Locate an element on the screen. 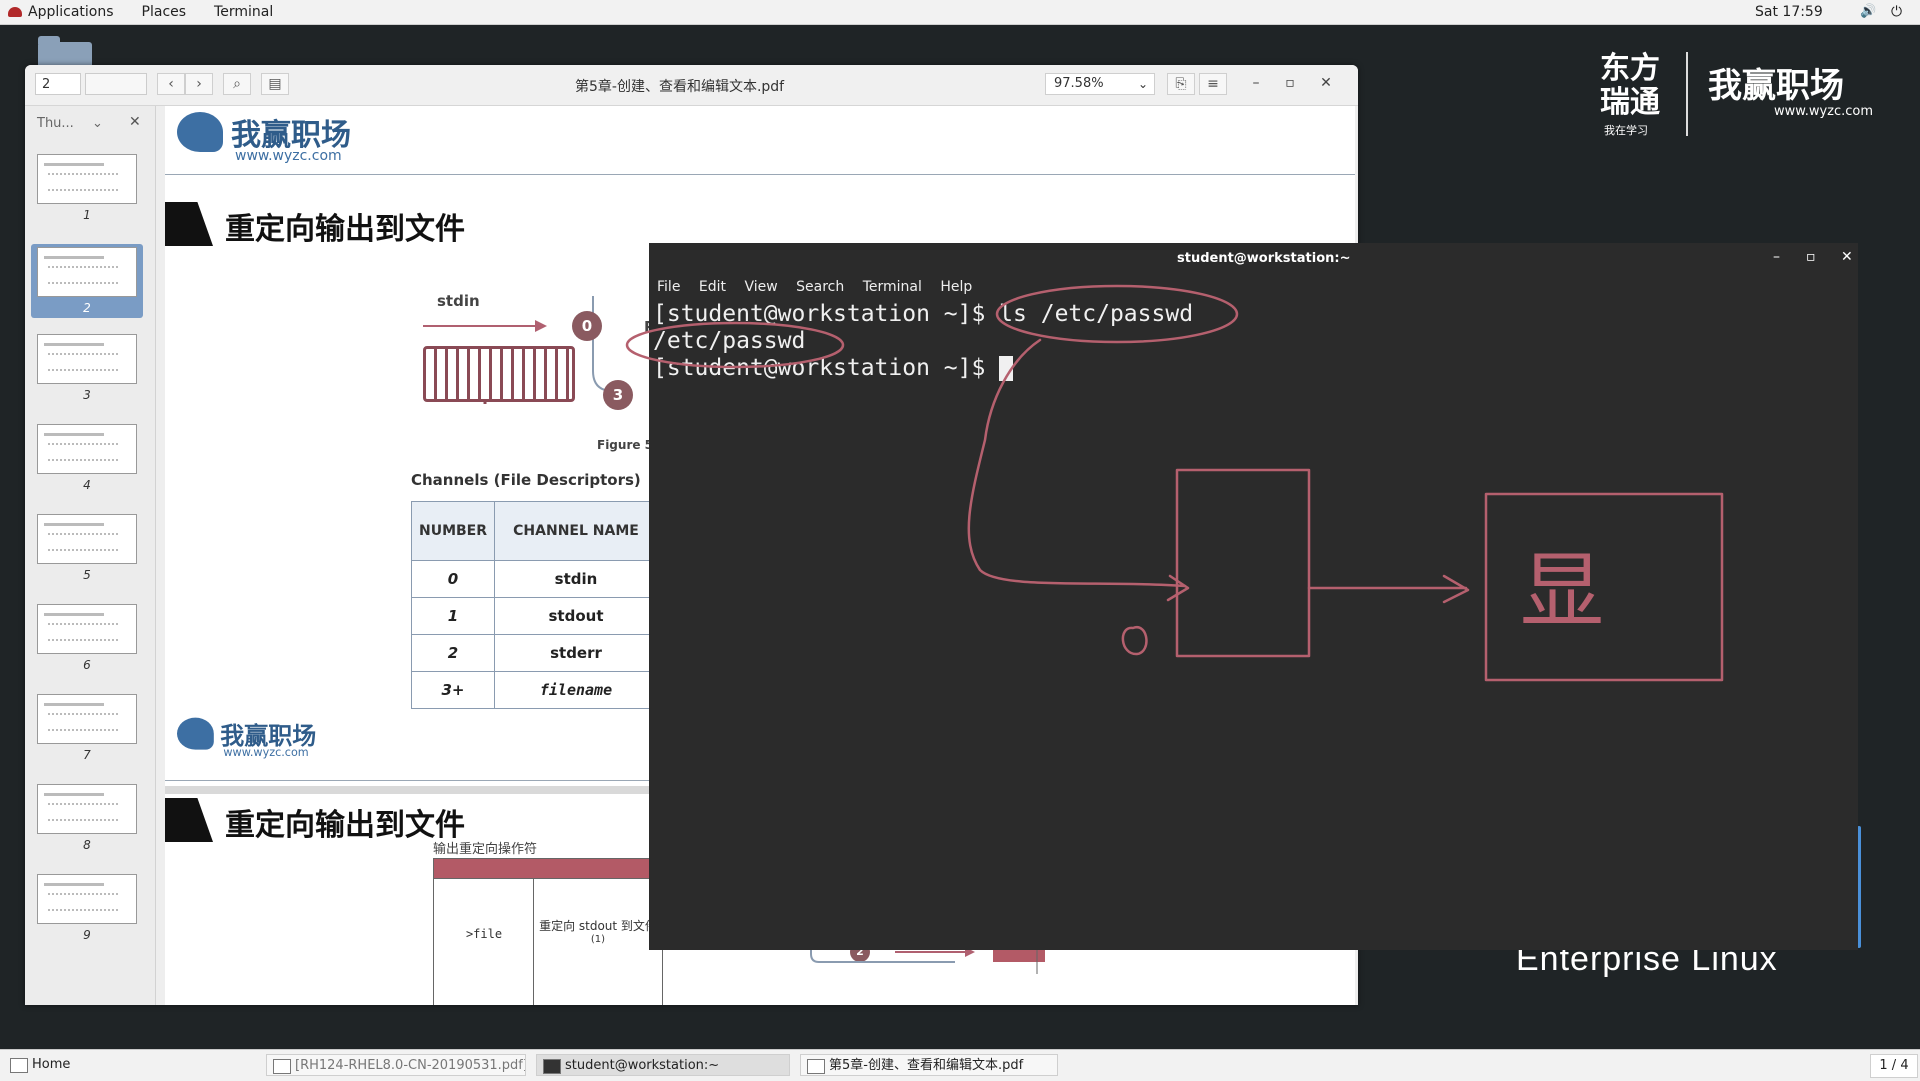  taskbar-item-terminal: student@workstation:~ is located at coordinates (663, 1065).